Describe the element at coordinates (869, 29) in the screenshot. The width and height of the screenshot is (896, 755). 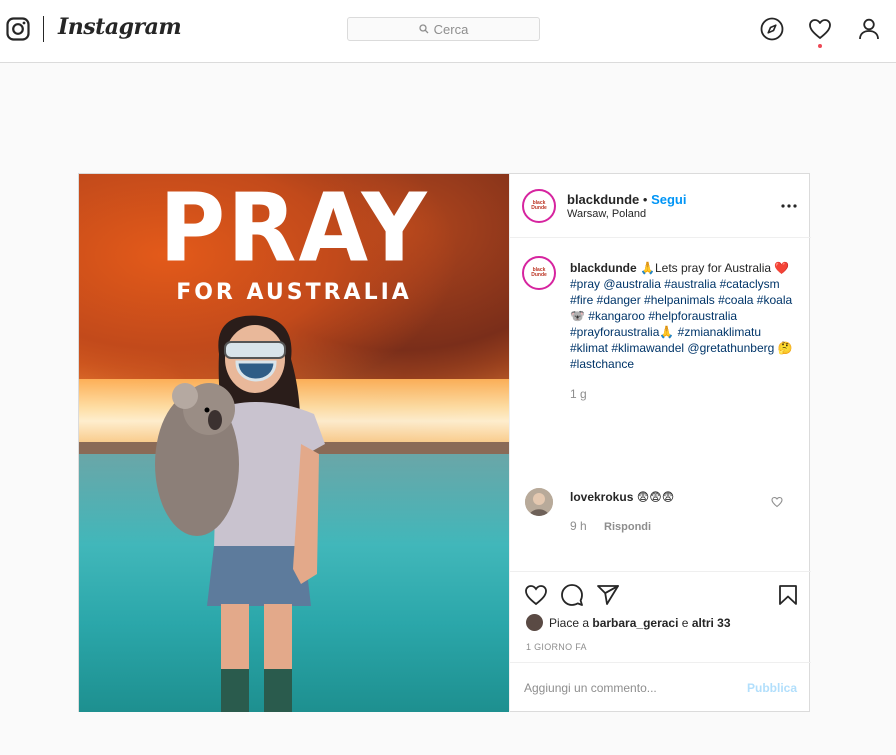
I see `profile-icon` at that location.